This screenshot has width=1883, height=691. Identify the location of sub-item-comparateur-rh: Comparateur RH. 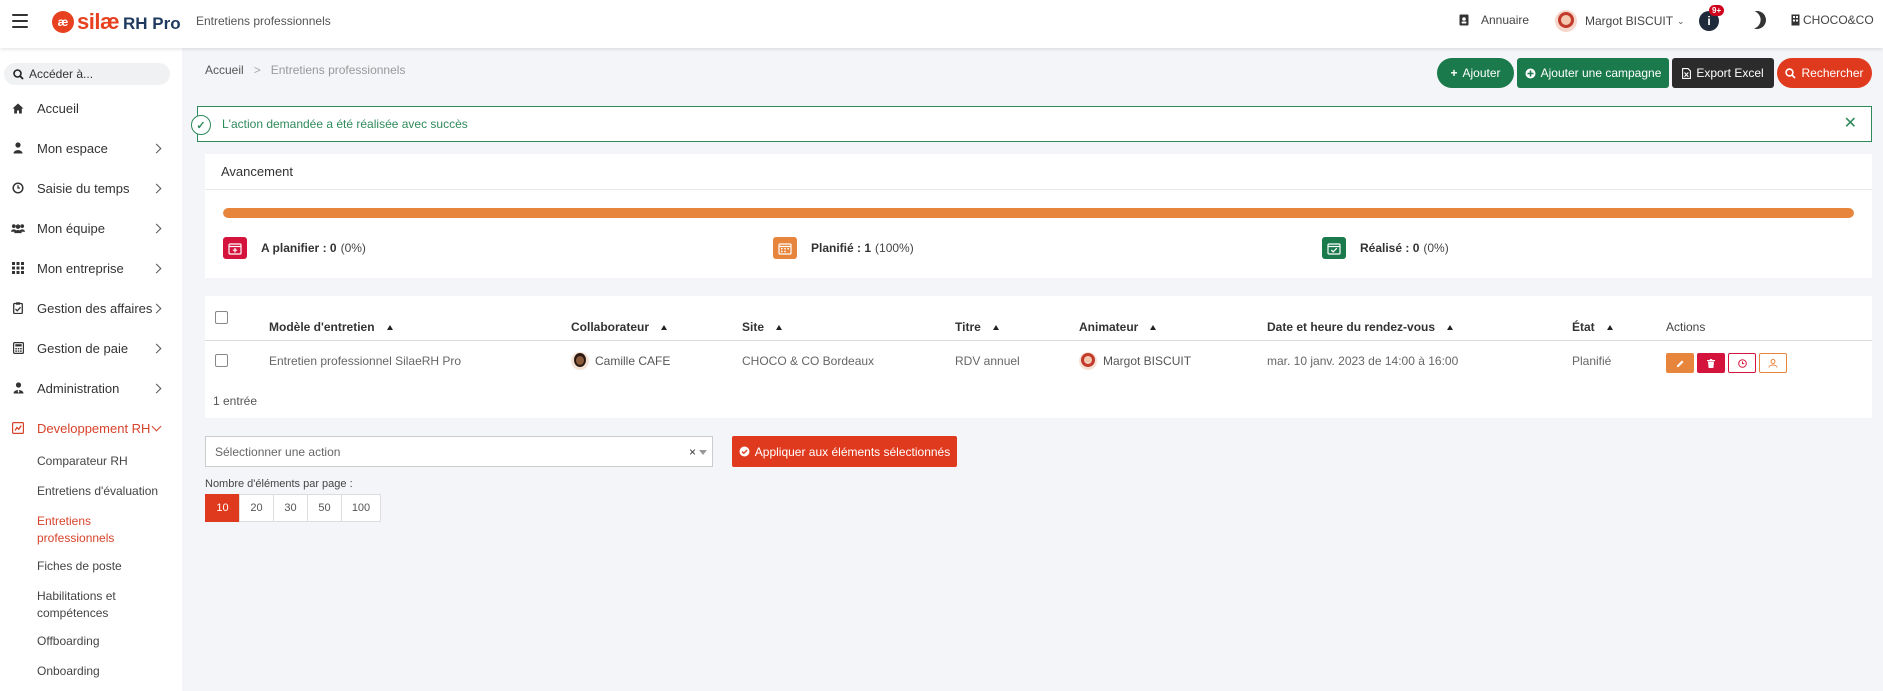
(107, 461).